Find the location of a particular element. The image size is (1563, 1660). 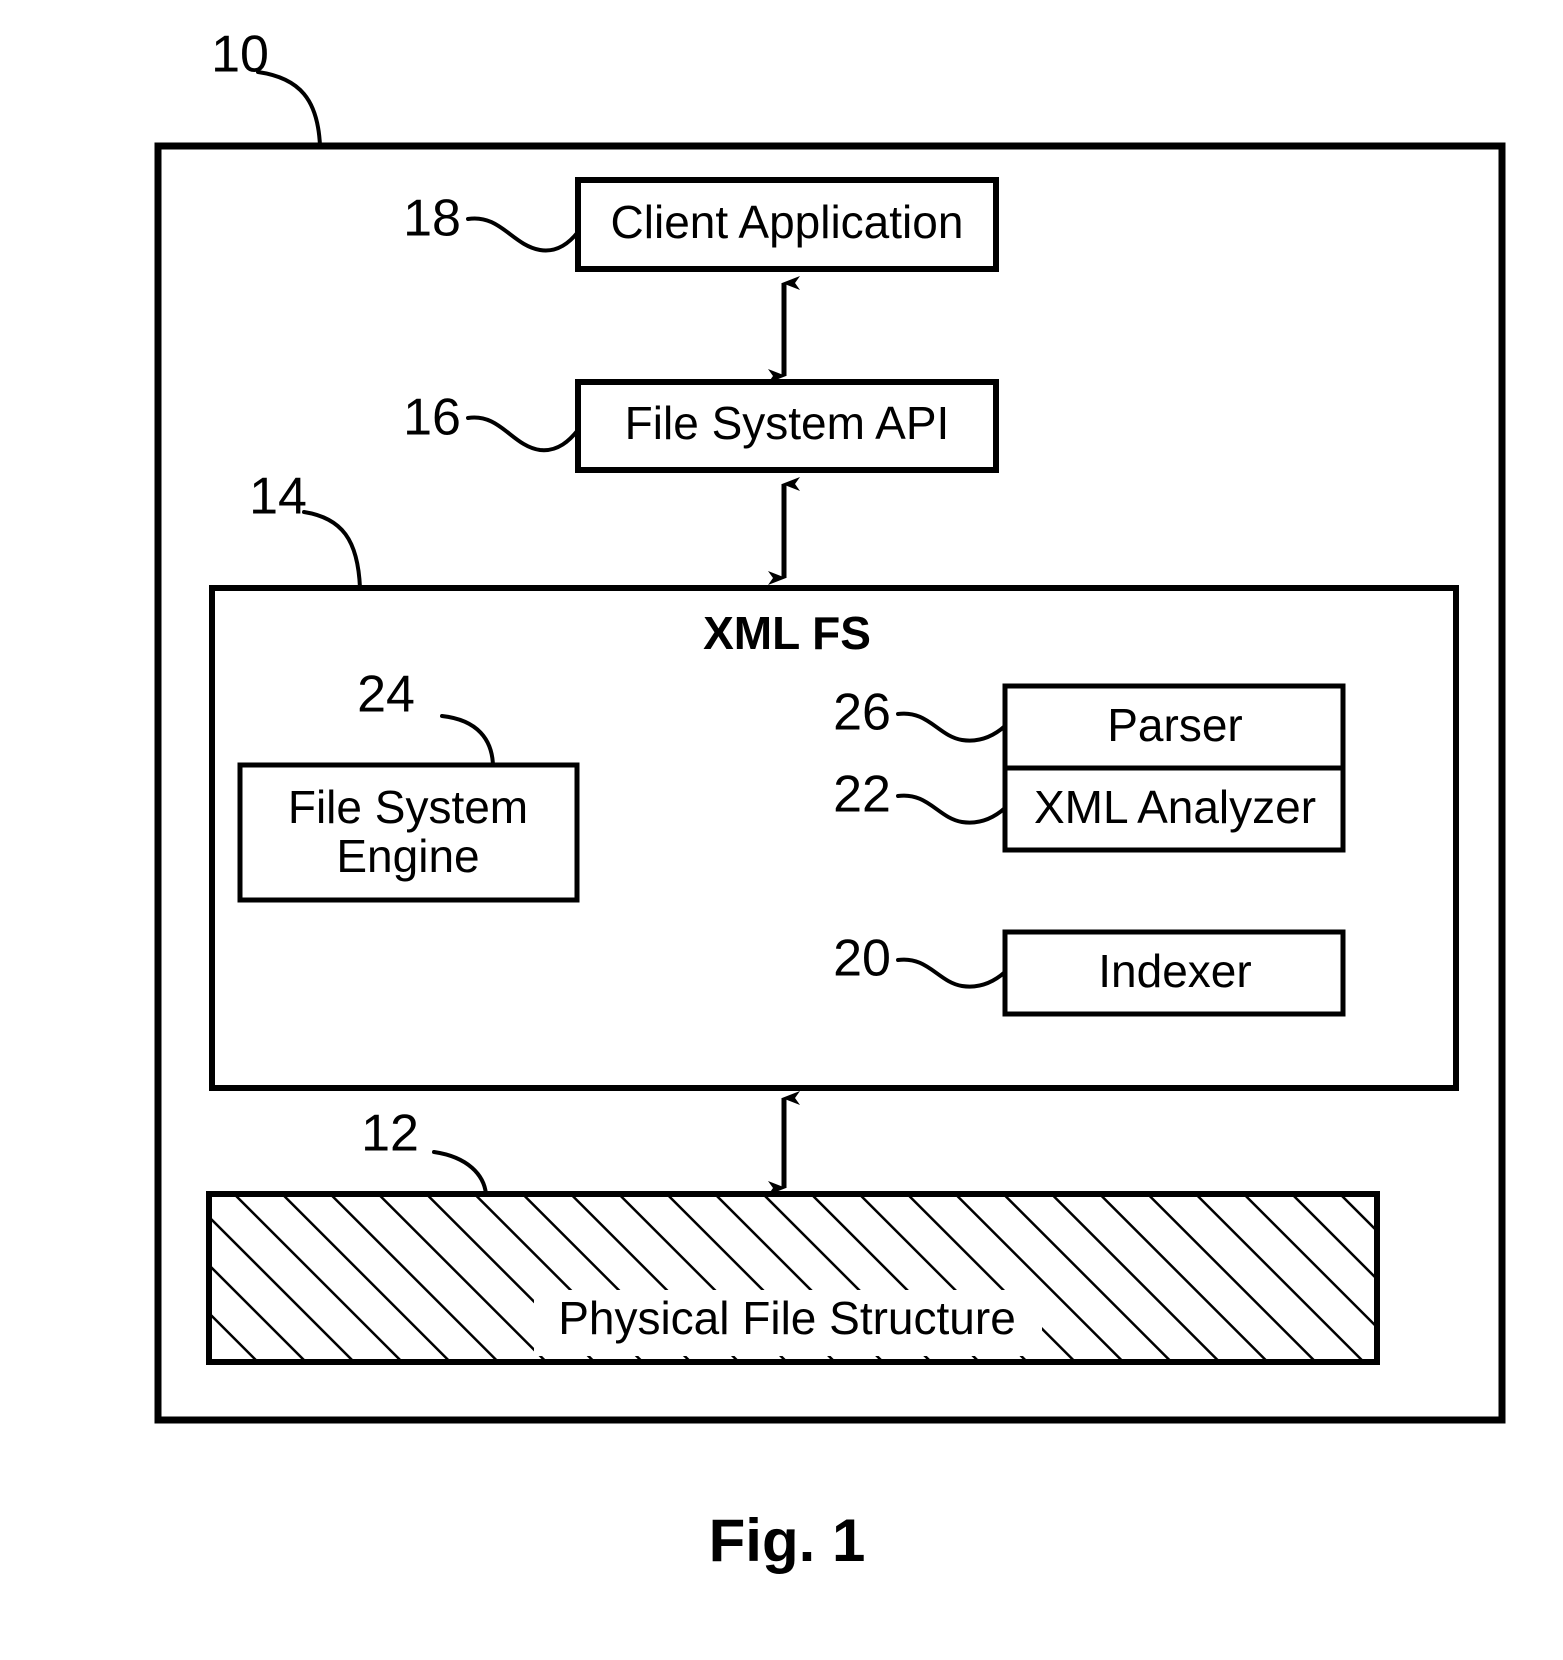

ref-number-indexer: 20 is located at coordinates (862, 959).